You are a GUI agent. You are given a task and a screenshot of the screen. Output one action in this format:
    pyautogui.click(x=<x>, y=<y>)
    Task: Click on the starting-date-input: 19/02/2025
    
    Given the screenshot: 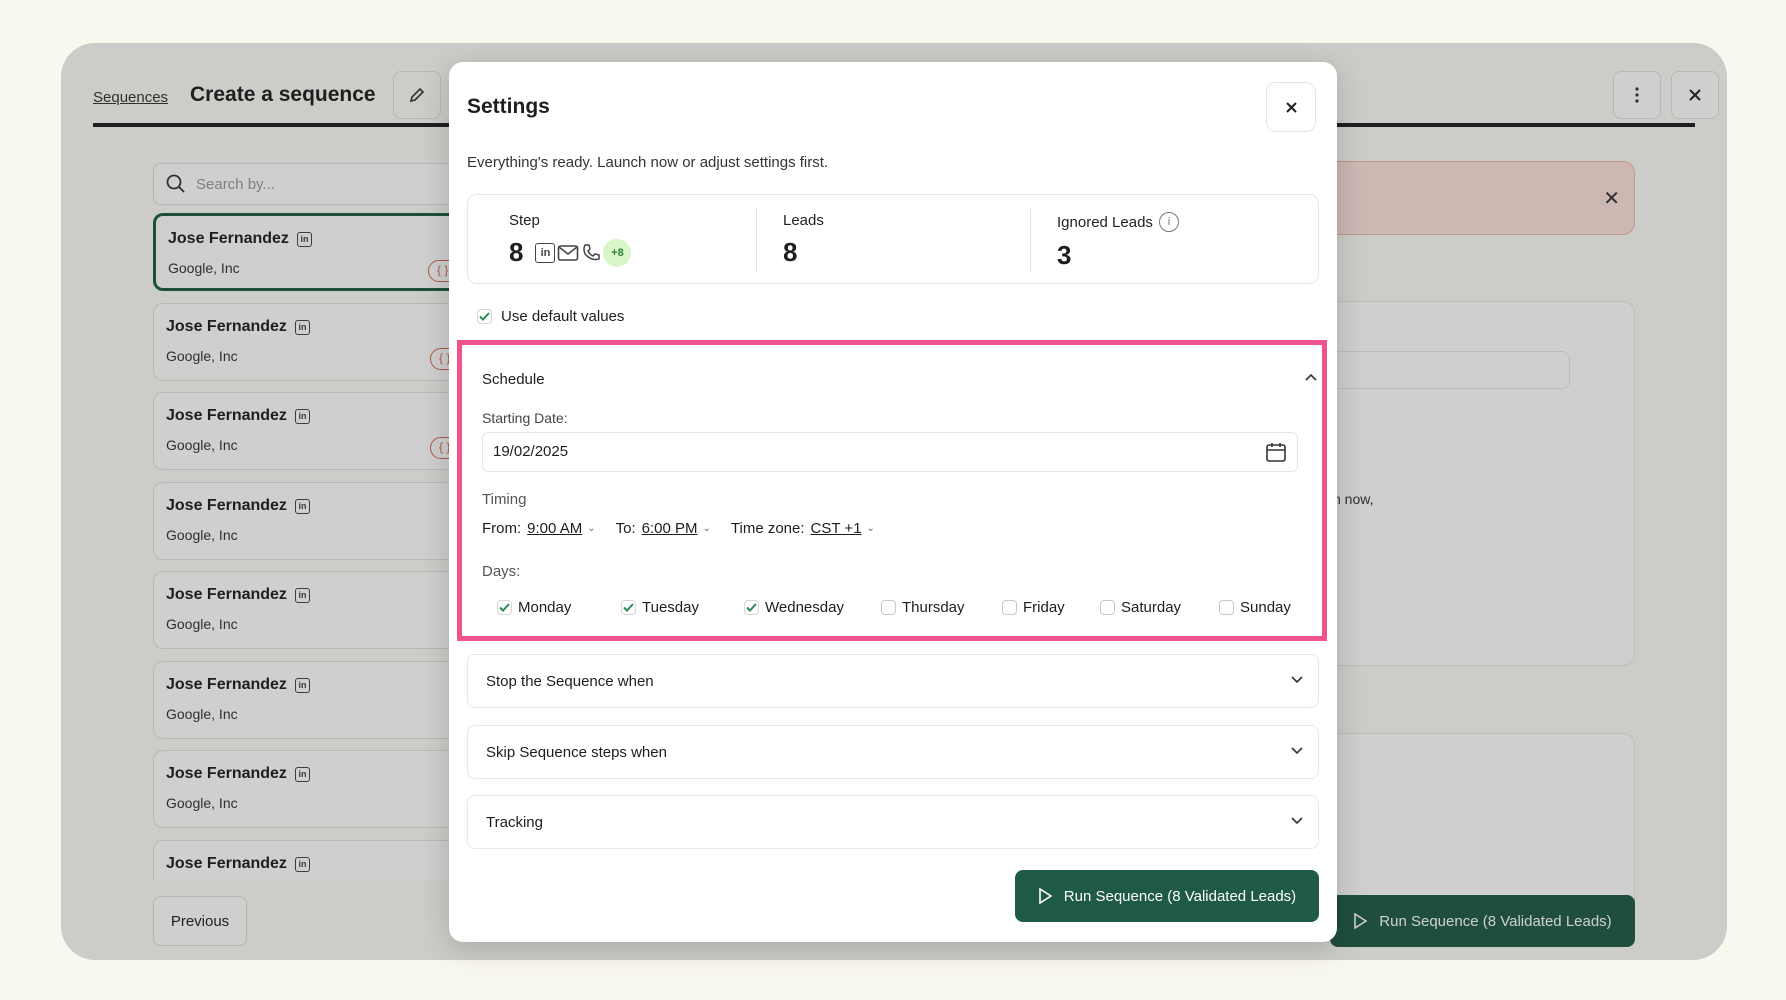 What is the action you would take?
    pyautogui.click(x=890, y=452)
    